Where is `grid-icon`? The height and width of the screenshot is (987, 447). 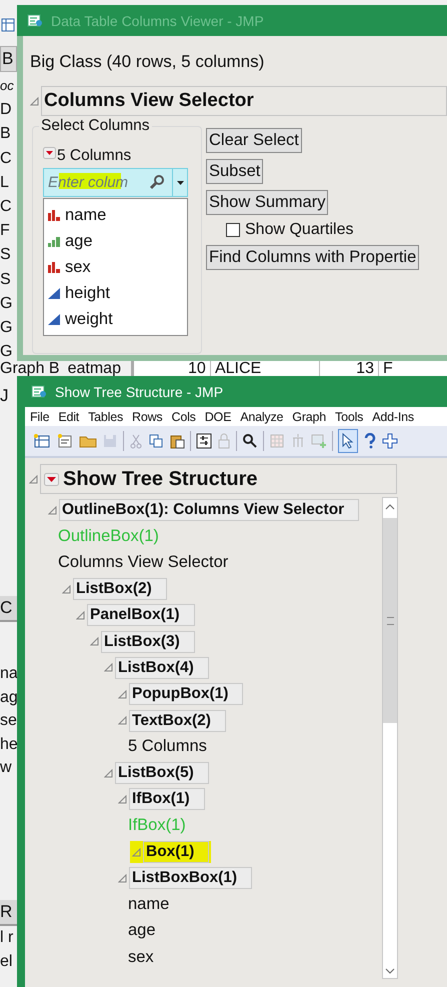
grid-icon is located at coordinates (277, 441).